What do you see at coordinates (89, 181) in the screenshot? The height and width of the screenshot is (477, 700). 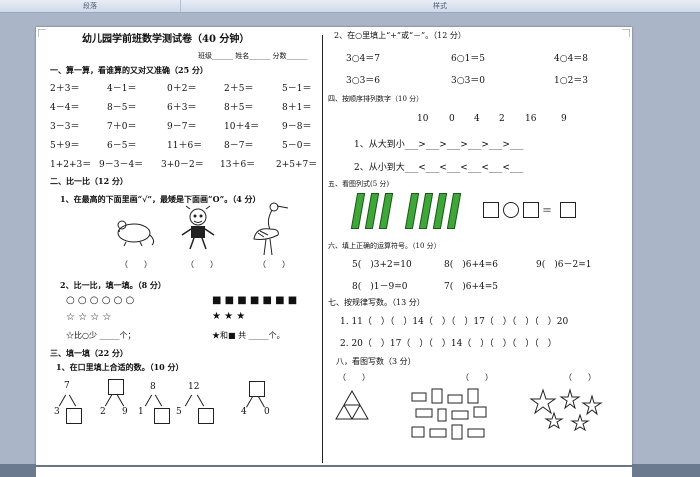 I see `section-2-heading: 二、比一比（12 分）` at bounding box center [89, 181].